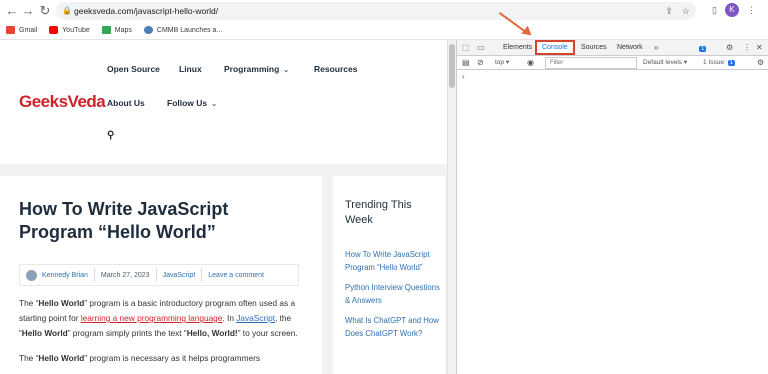 This screenshot has height=374, width=768. I want to click on sidebar-toggle-icon: ▤, so click(466, 63).